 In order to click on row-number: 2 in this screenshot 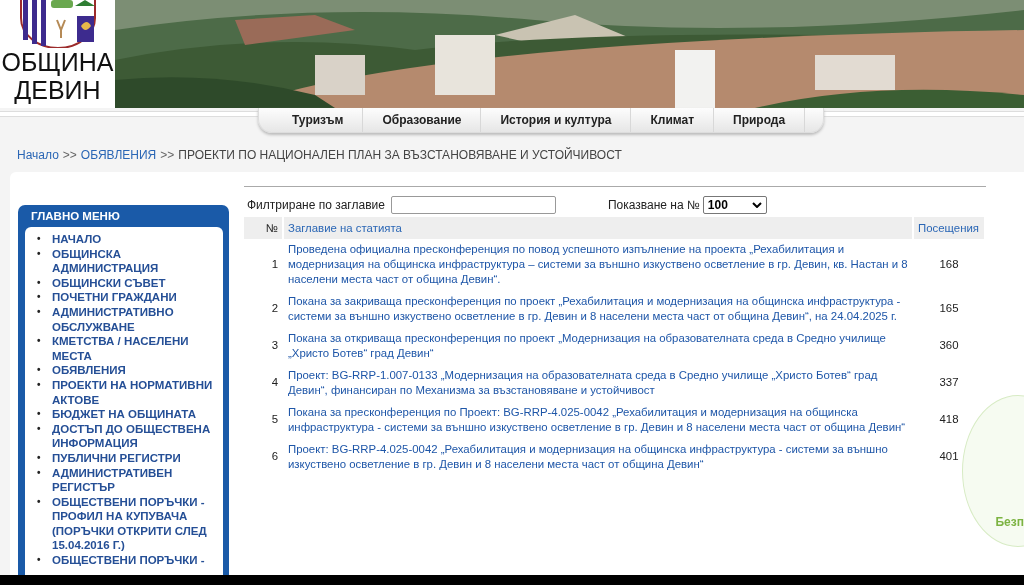, I will do `click(274, 308)`.